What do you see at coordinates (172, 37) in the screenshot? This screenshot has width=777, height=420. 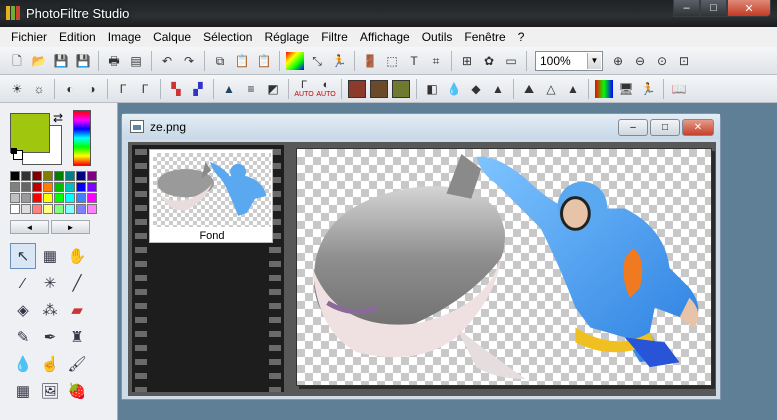 I see `menu-calque: Calque` at bounding box center [172, 37].